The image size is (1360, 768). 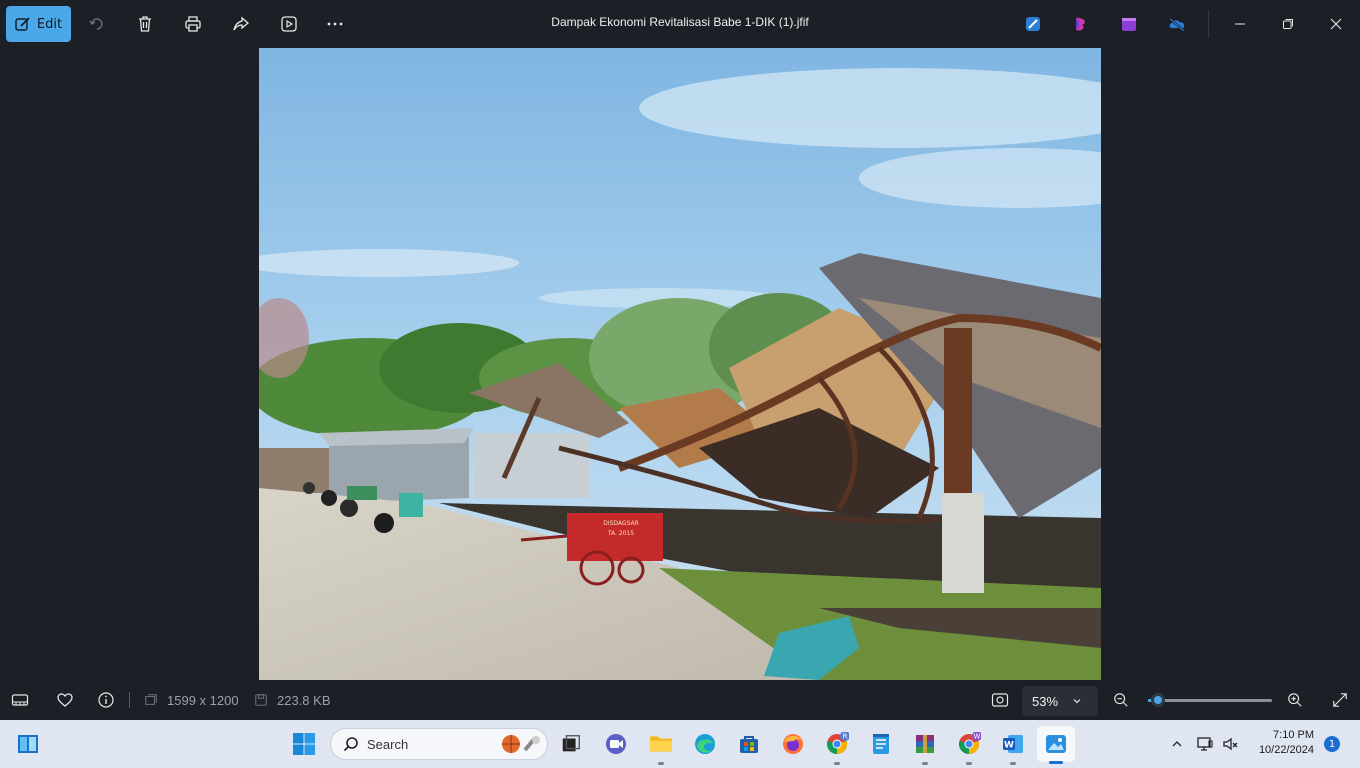 I want to click on zoom-out-icon, so click(x=1121, y=700).